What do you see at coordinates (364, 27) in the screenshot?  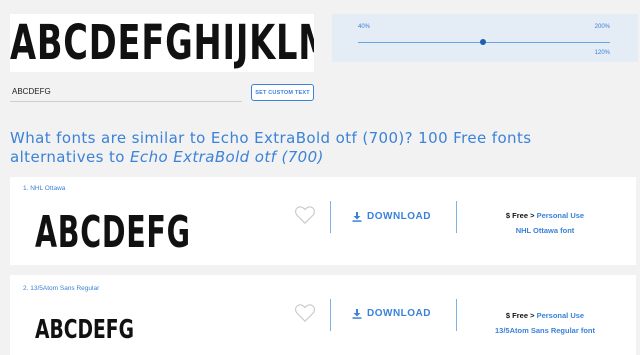 I see `slider-min-label: 40%` at bounding box center [364, 27].